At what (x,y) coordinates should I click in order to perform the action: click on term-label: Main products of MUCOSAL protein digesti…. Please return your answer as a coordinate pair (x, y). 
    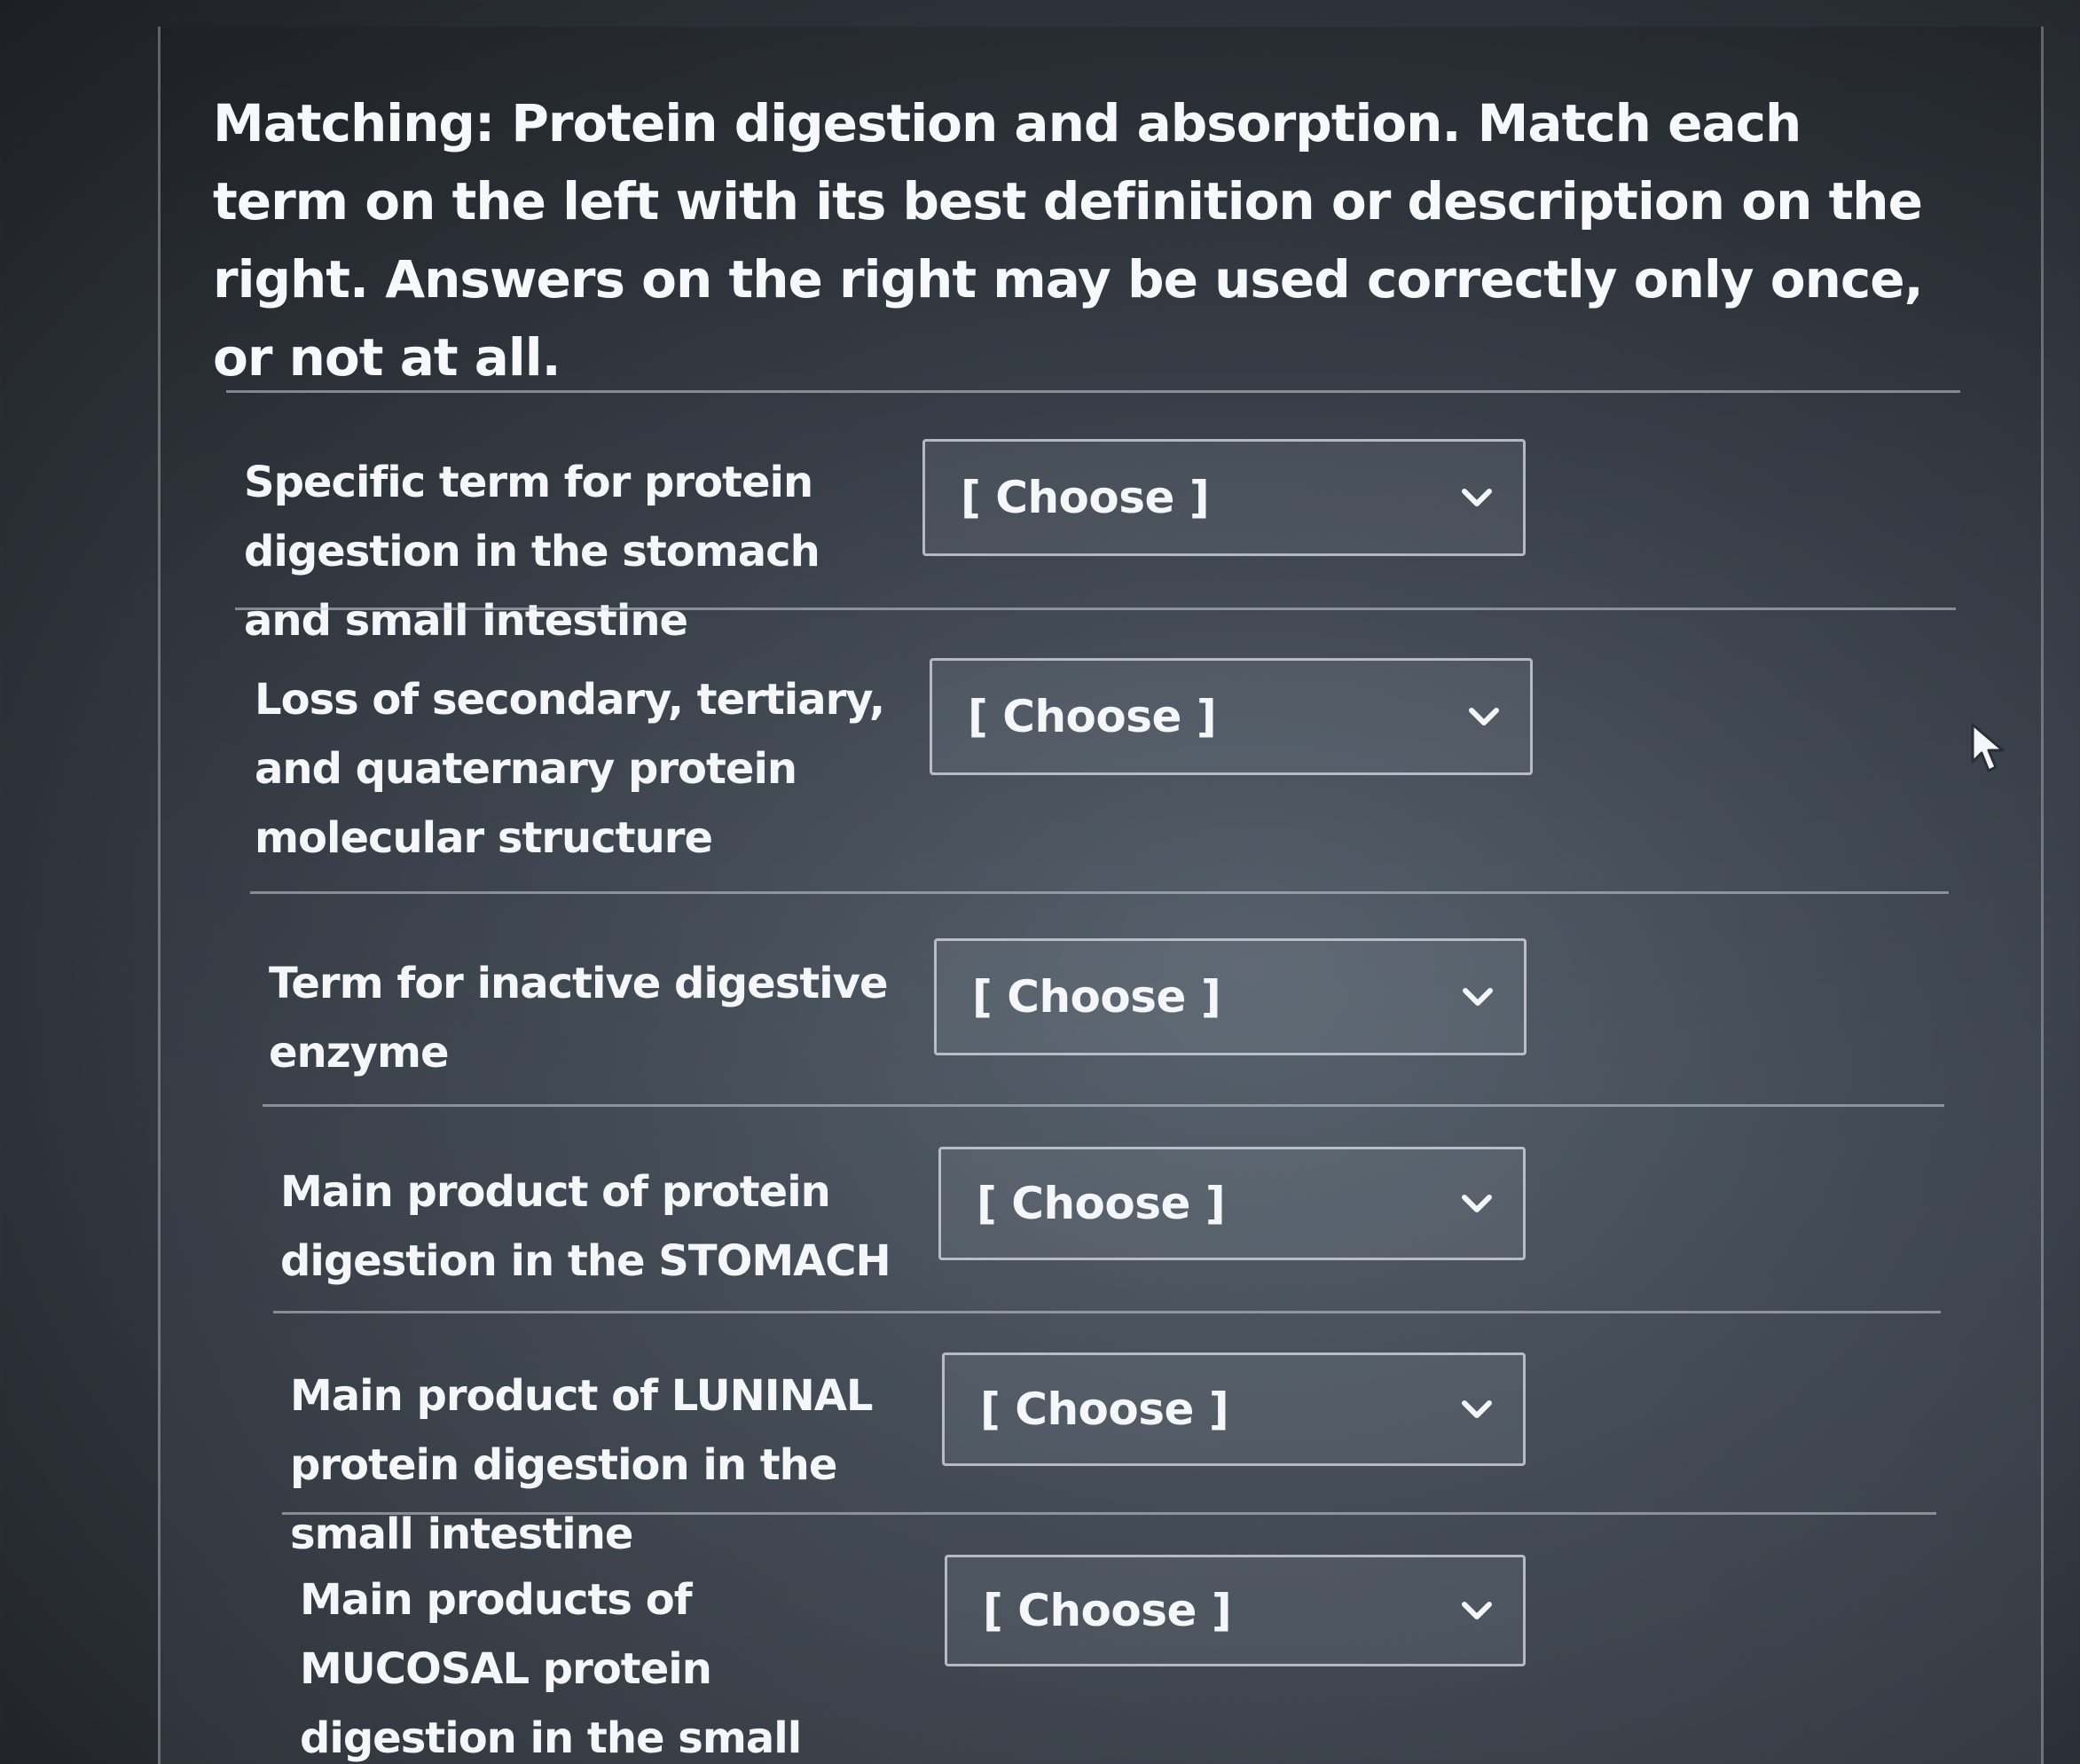
    Looking at the image, I should click on (551, 1669).